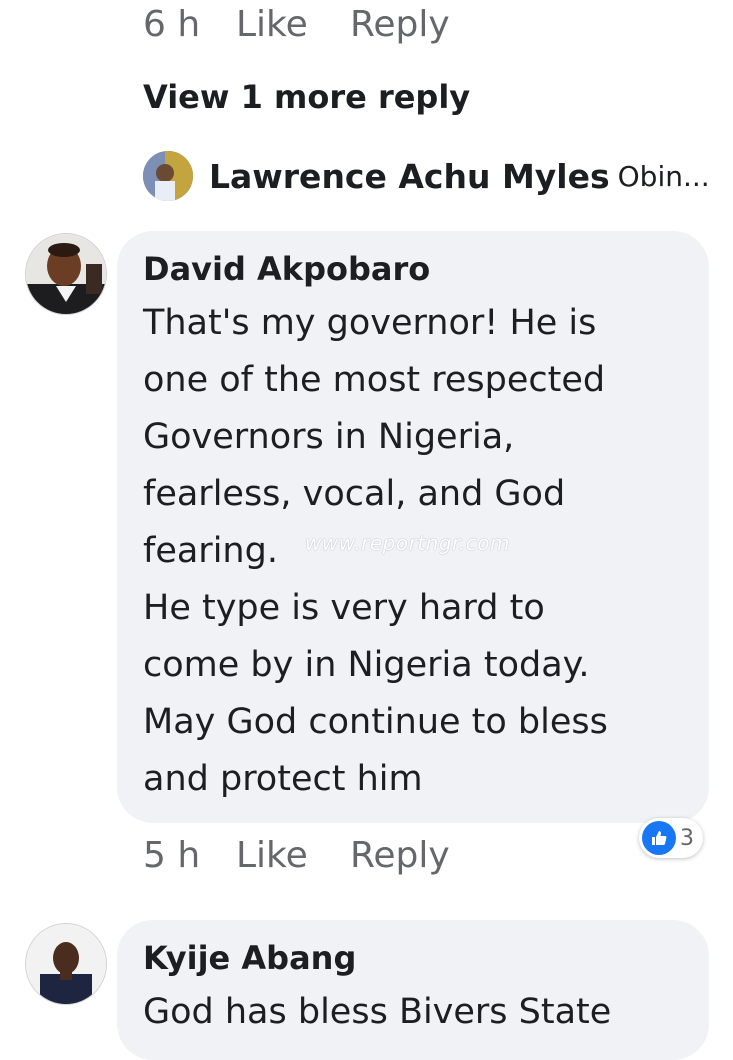  I want to click on view-more-replies-link: View 1 more reply, so click(306, 97).